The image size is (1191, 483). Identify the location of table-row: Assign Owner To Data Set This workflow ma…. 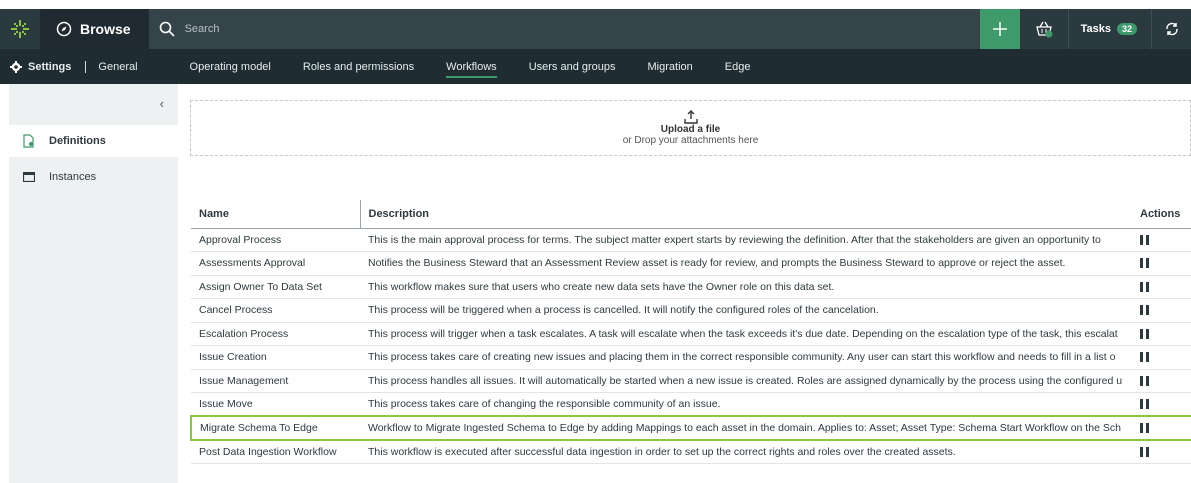
(691, 287).